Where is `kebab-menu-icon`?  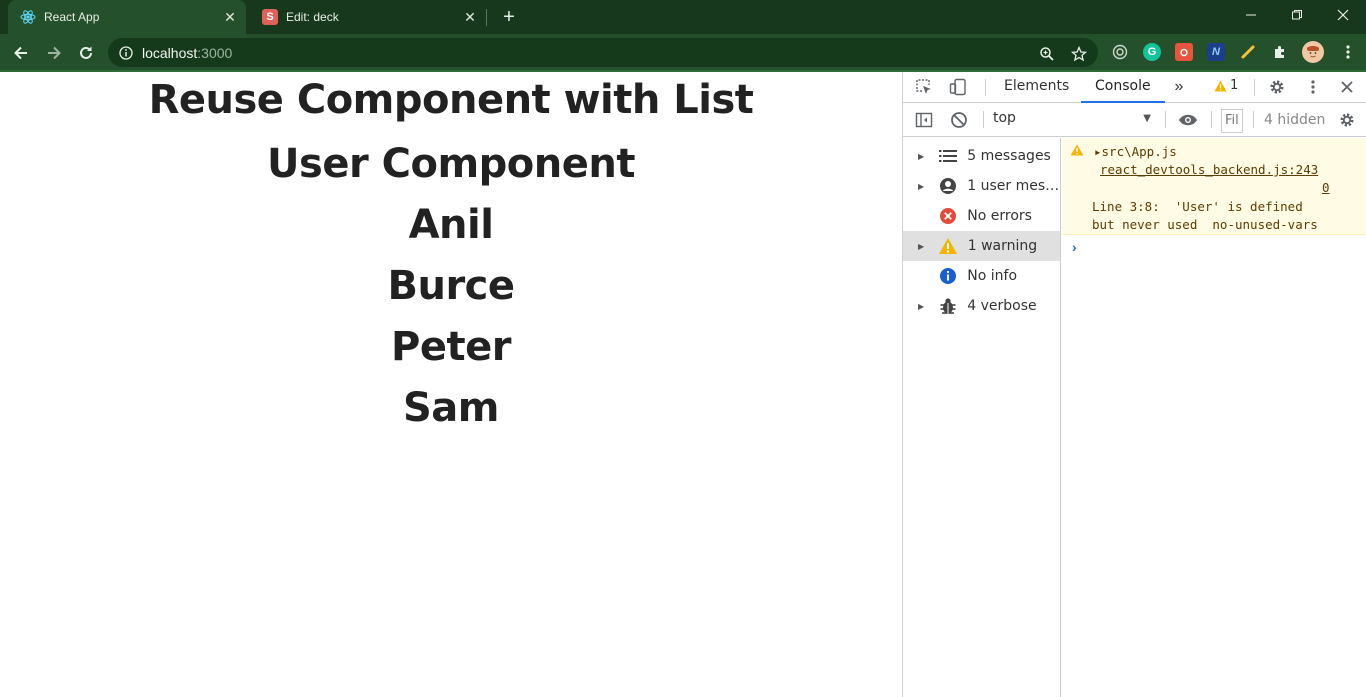
kebab-menu-icon is located at coordinates (1313, 87).